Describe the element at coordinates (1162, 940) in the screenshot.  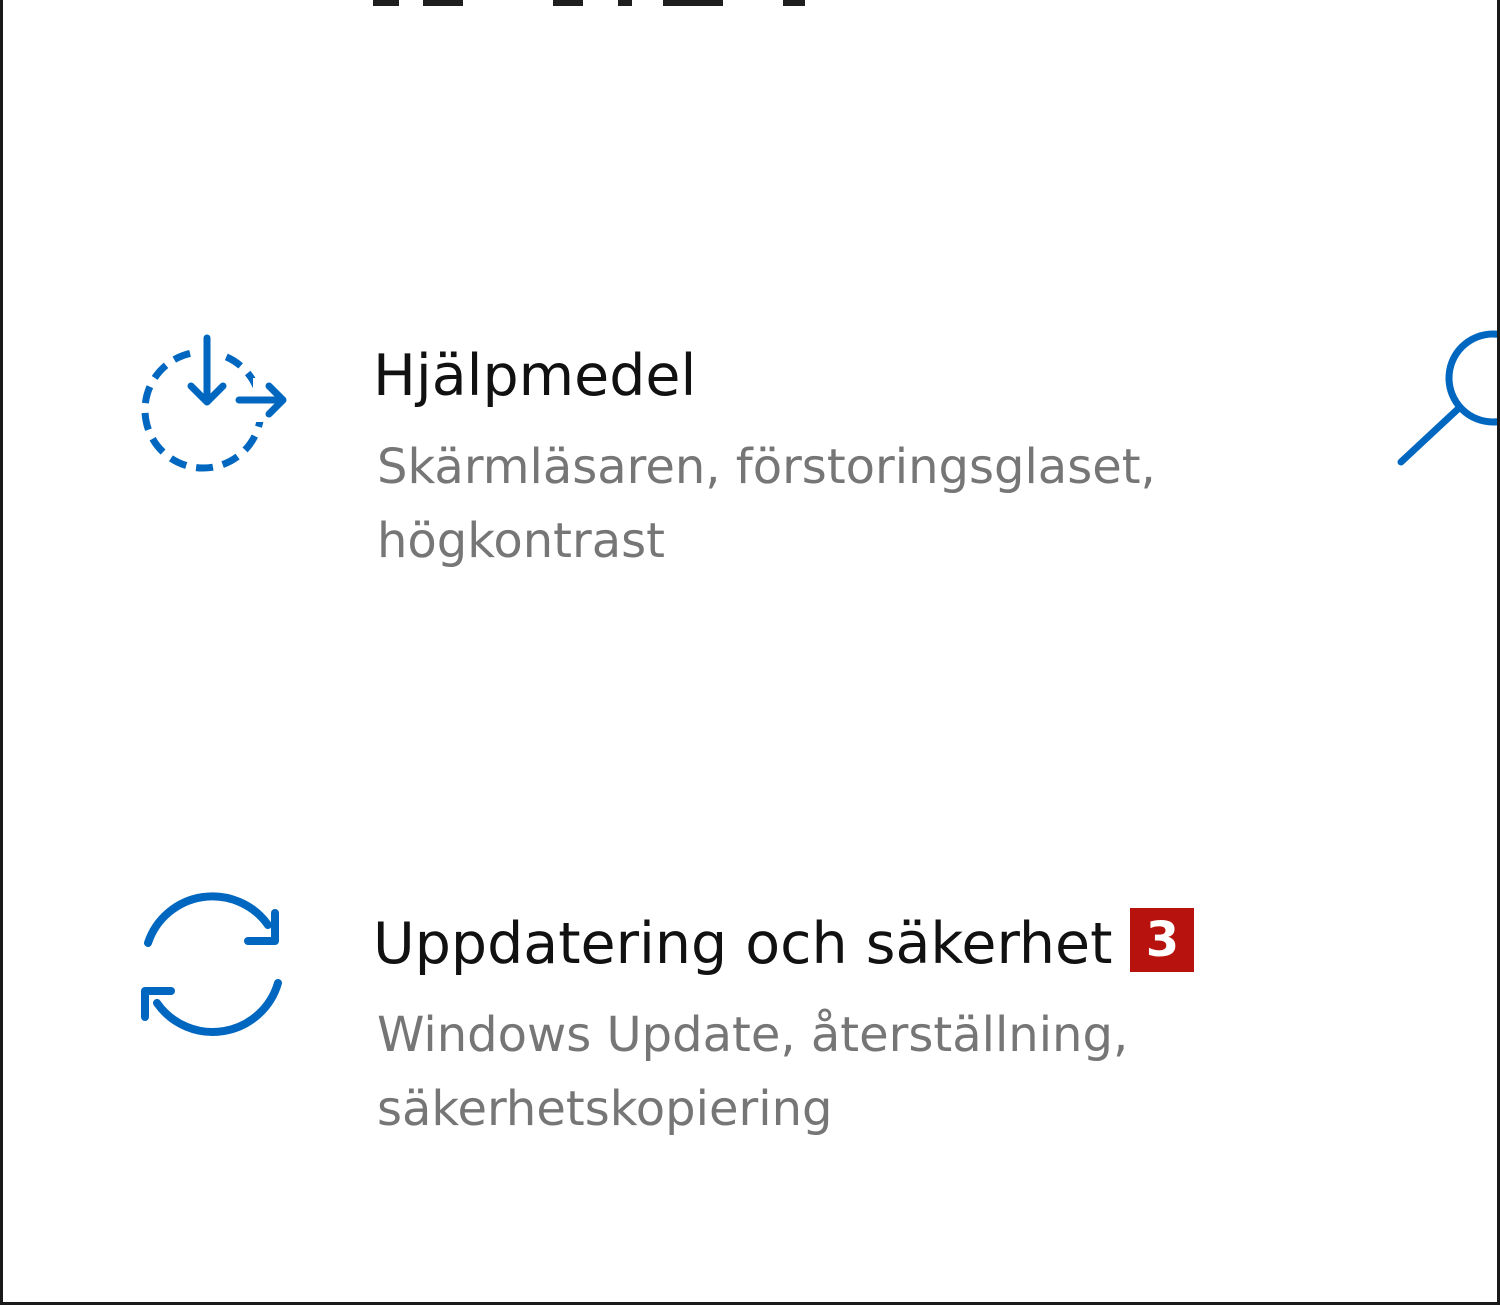
I see `notification-badge: 3` at that location.